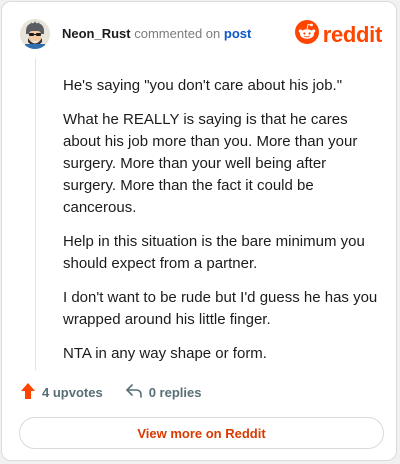 The width and height of the screenshot is (400, 464). I want to click on user-avatar, so click(35, 34).